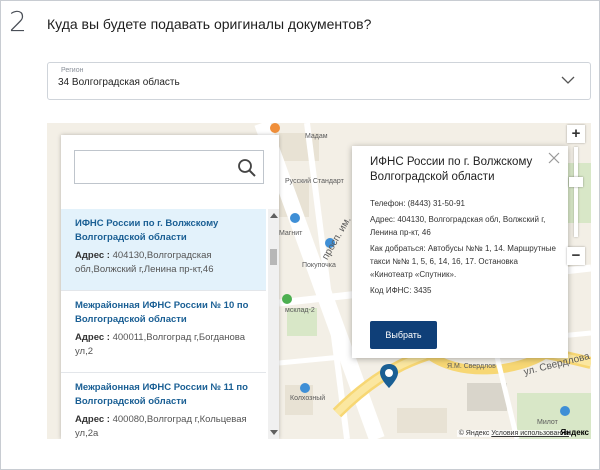 The height and width of the screenshot is (470, 600). Describe the element at coordinates (274, 432) in the screenshot. I see `scroll-down-icon` at that location.